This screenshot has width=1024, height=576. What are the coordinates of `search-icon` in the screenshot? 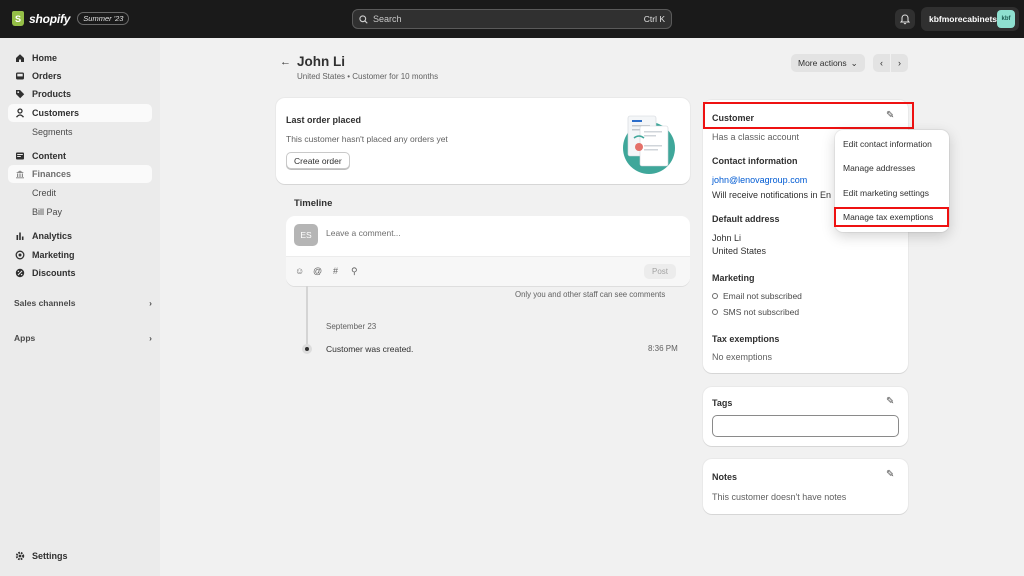 It's located at (363, 19).